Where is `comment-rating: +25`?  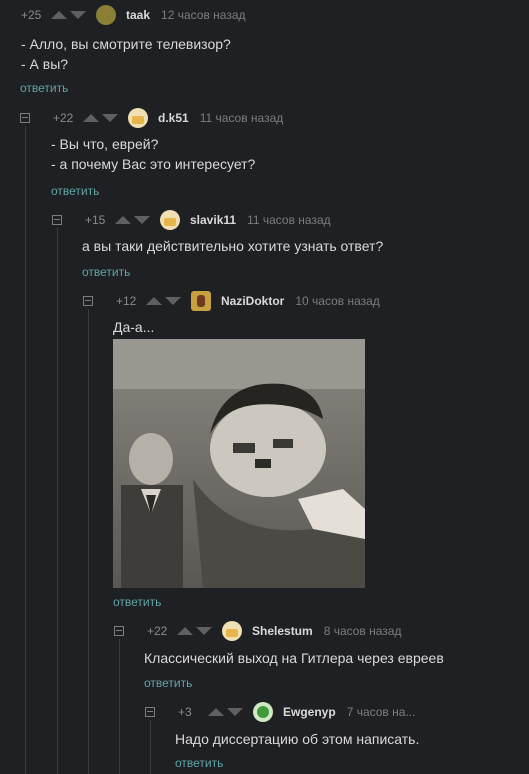
comment-rating: +25 is located at coordinates (31, 15).